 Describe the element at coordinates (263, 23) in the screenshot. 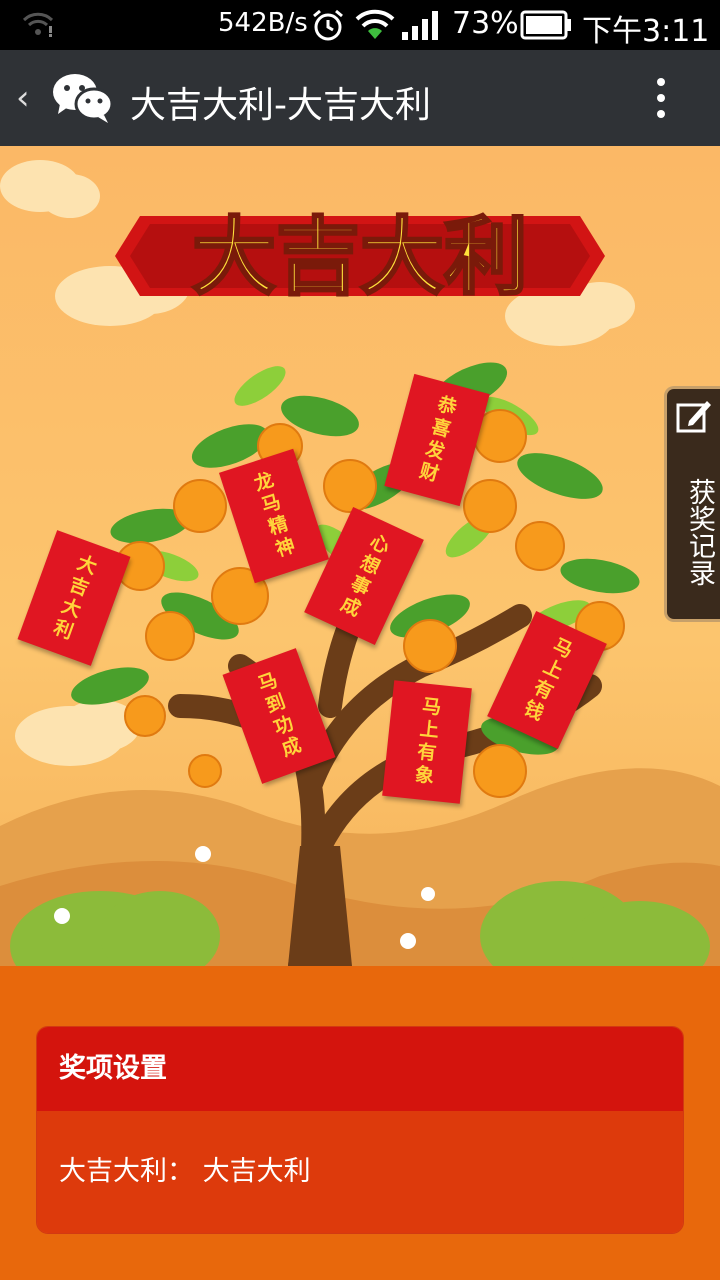

I see `net-speed: 542B/s` at that location.